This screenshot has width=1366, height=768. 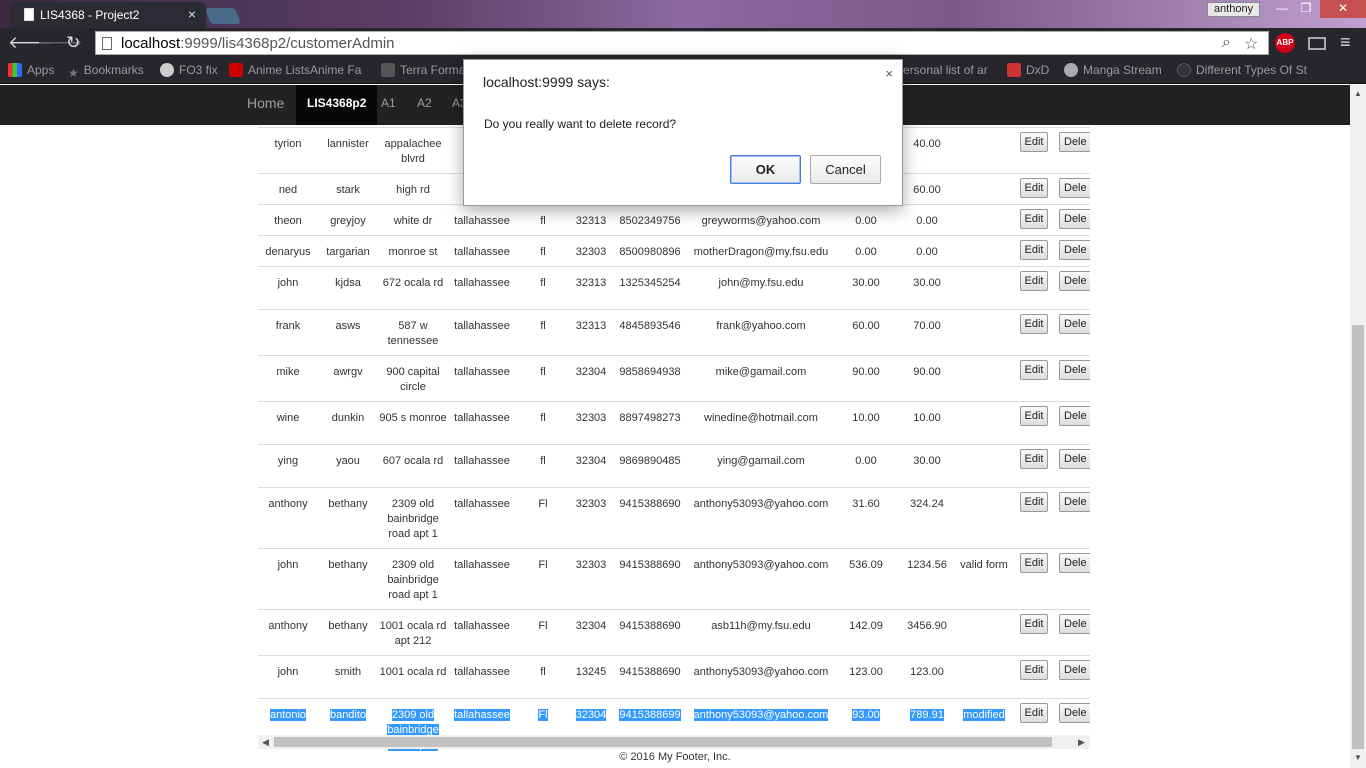 What do you see at coordinates (413, 519) in the screenshot?
I see `cell-text: 2309 old bainbridge road apt 1` at bounding box center [413, 519].